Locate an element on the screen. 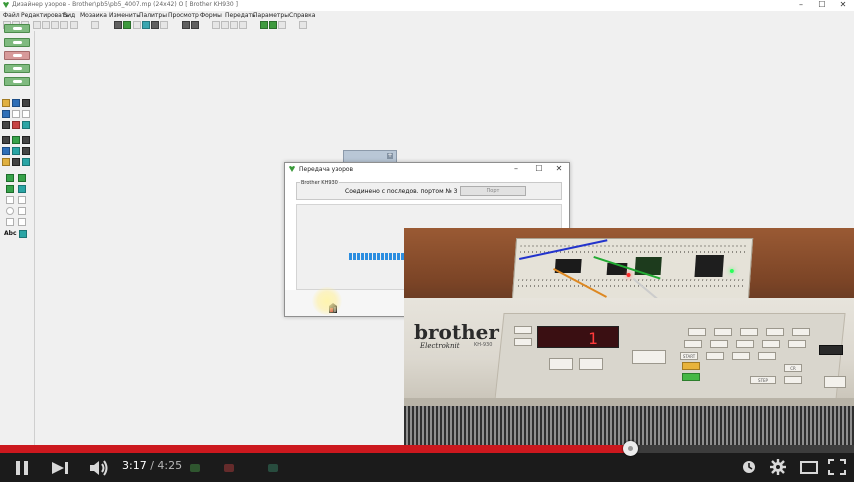  chess-pattern-icon is located at coordinates (26, 151).